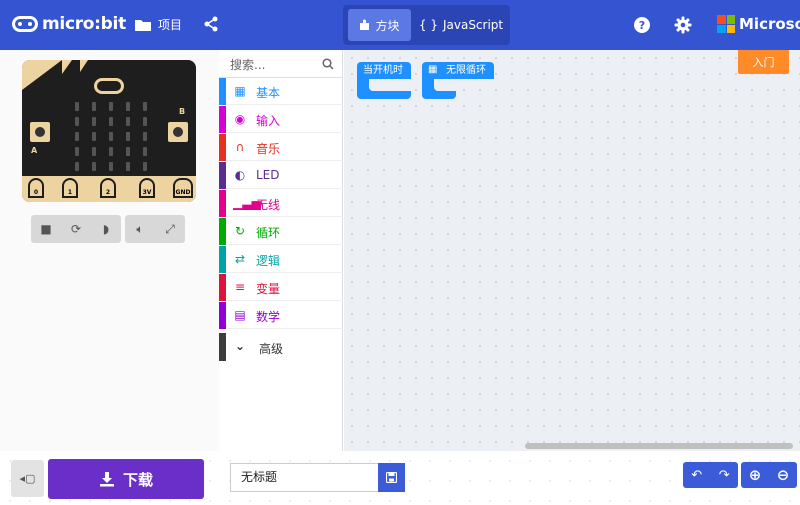  What do you see at coordinates (34, 150) in the screenshot?
I see `button-a-label: A` at bounding box center [34, 150].